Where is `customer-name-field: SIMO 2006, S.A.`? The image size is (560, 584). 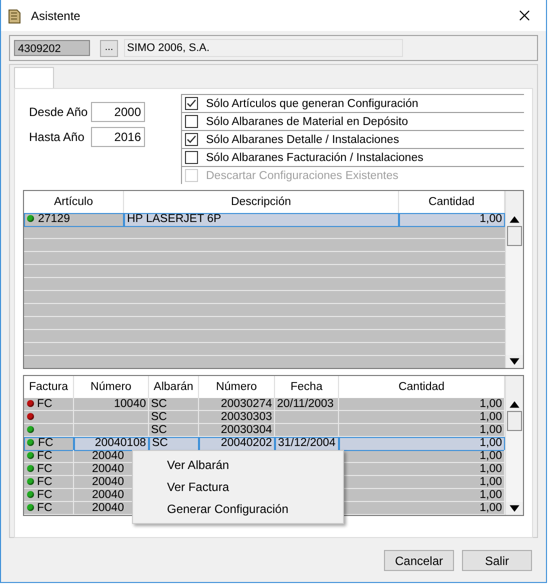
customer-name-field: SIMO 2006, S.A. is located at coordinates (263, 48).